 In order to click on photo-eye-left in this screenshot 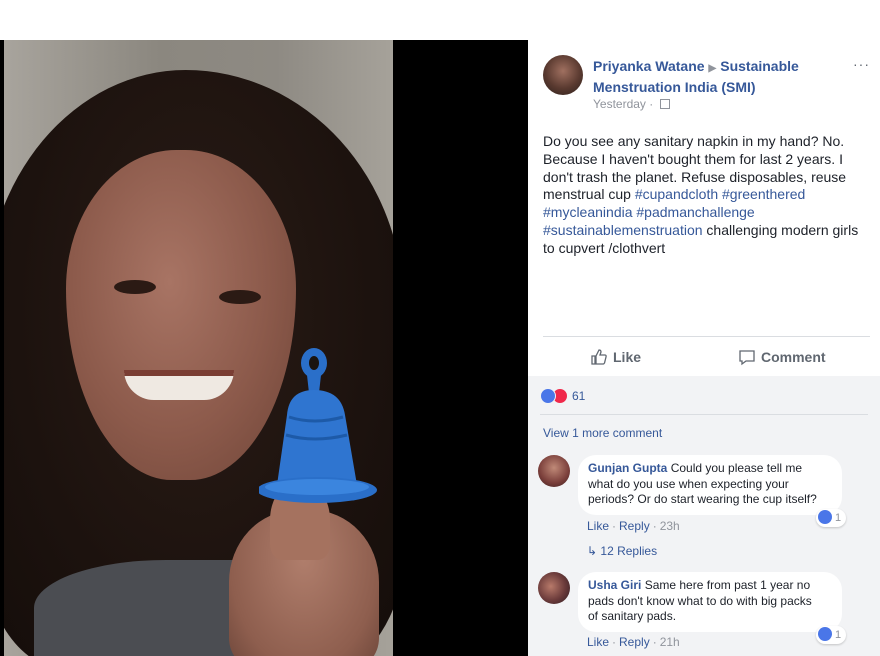, I will do `click(135, 287)`.